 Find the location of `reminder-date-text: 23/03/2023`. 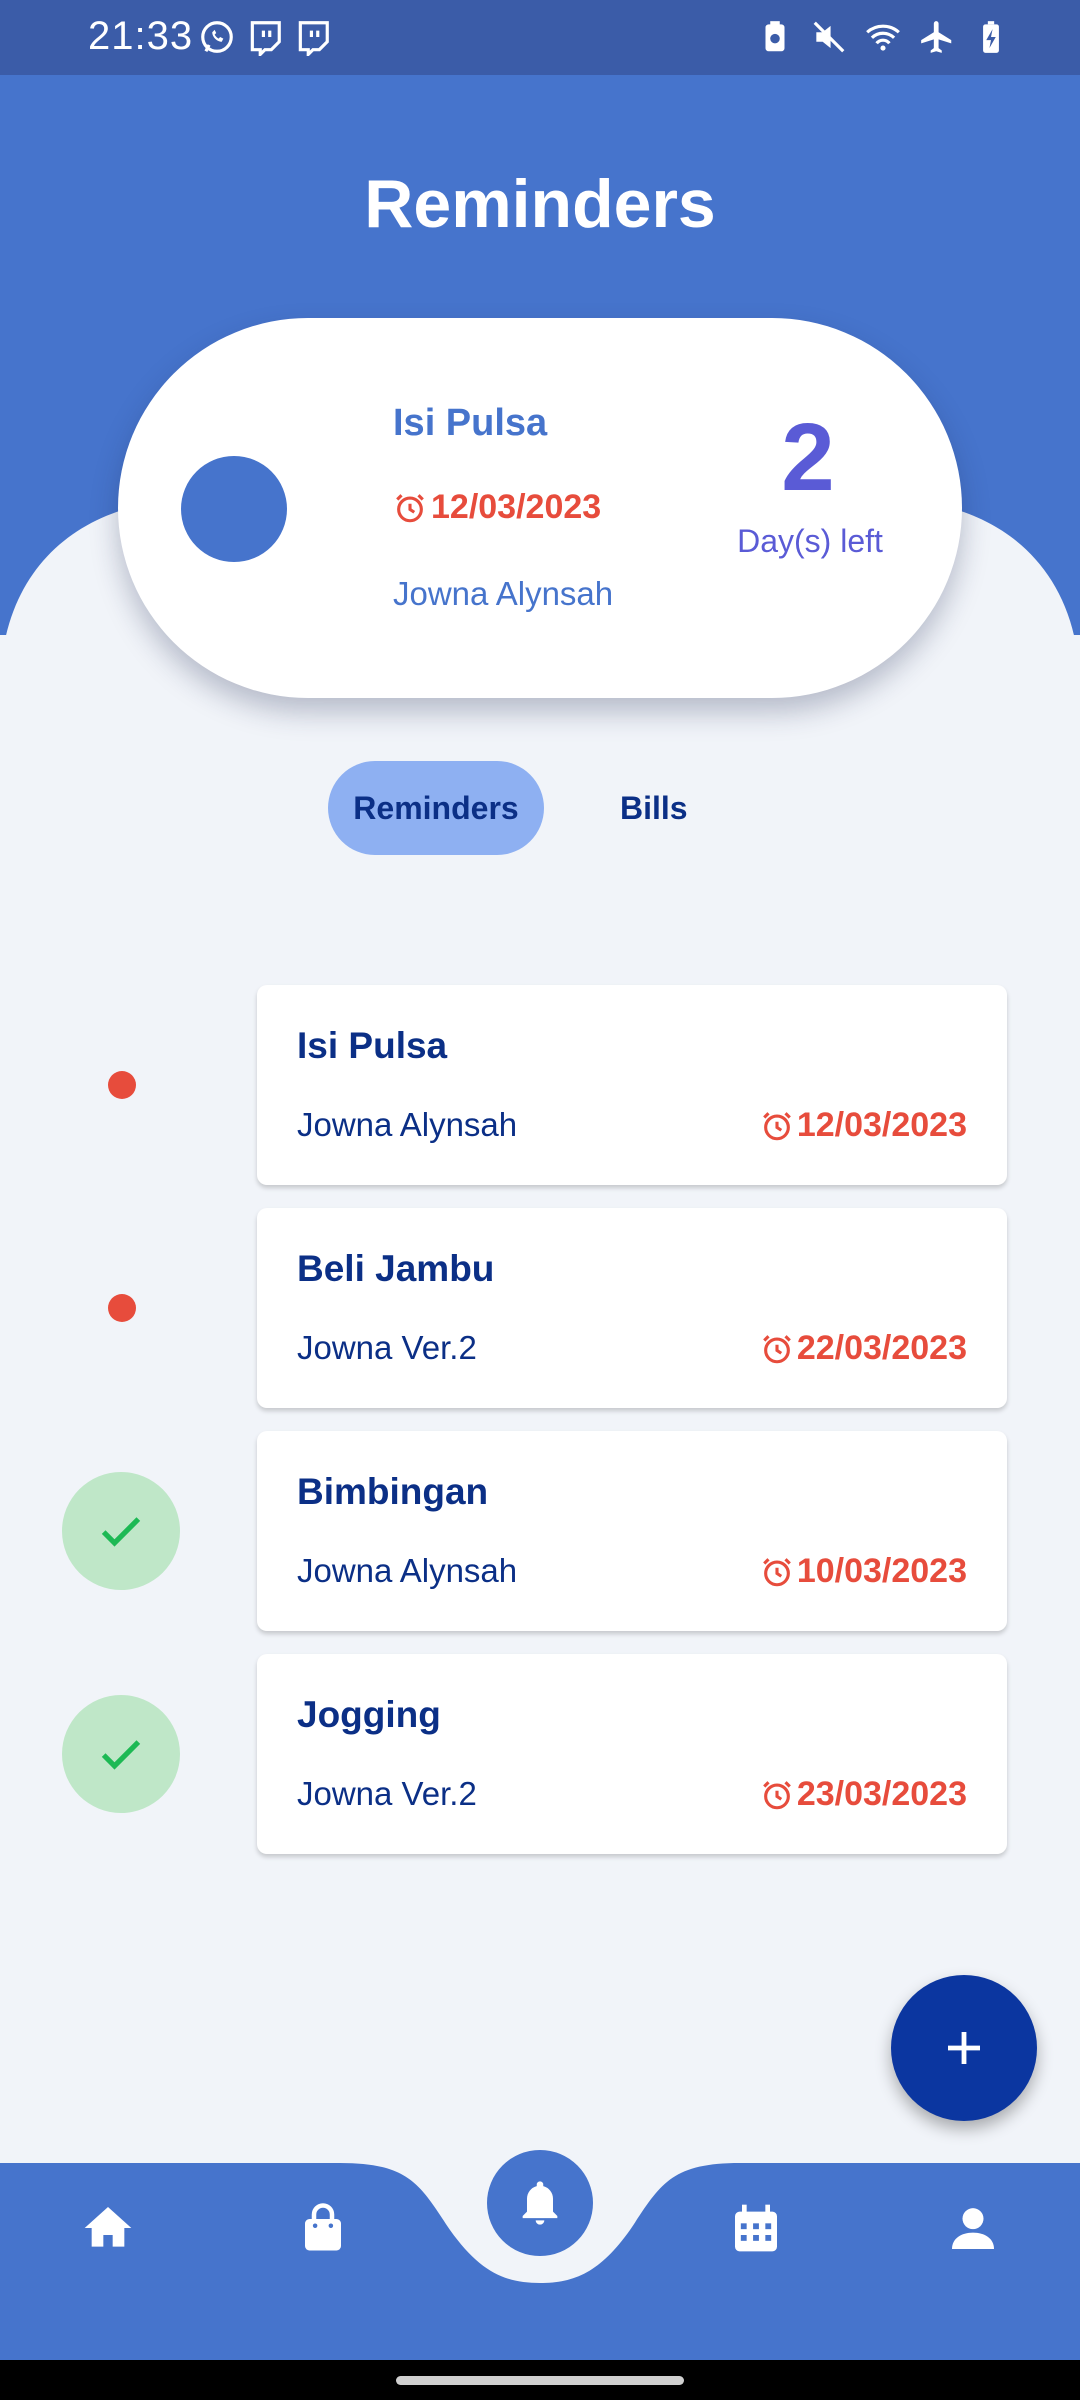

reminder-date-text: 23/03/2023 is located at coordinates (881, 1794).